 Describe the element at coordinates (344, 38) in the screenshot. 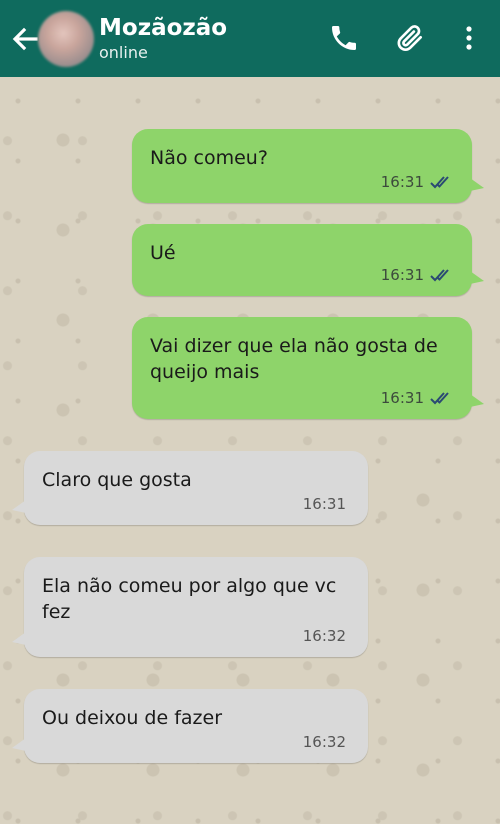

I see `phone-icon` at that location.